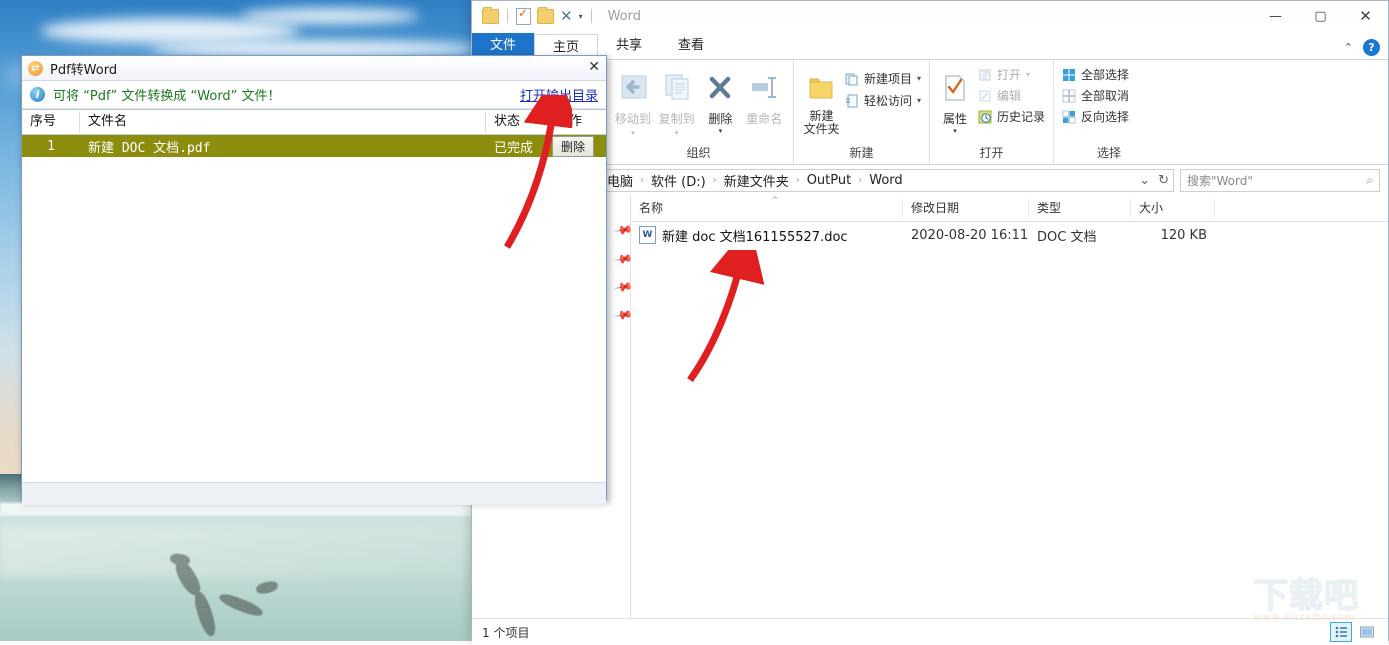  Describe the element at coordinates (985, 116) in the screenshot. I see `history-icon` at that location.